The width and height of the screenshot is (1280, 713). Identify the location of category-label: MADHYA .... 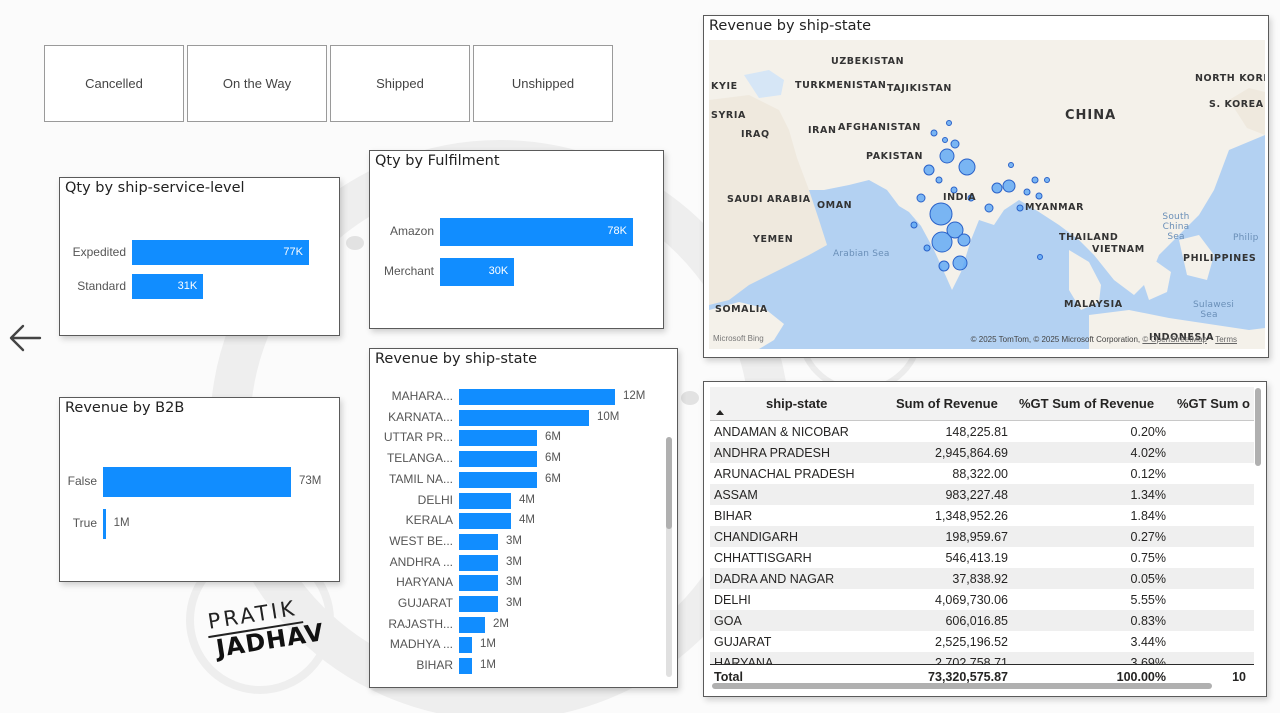
(421, 644).